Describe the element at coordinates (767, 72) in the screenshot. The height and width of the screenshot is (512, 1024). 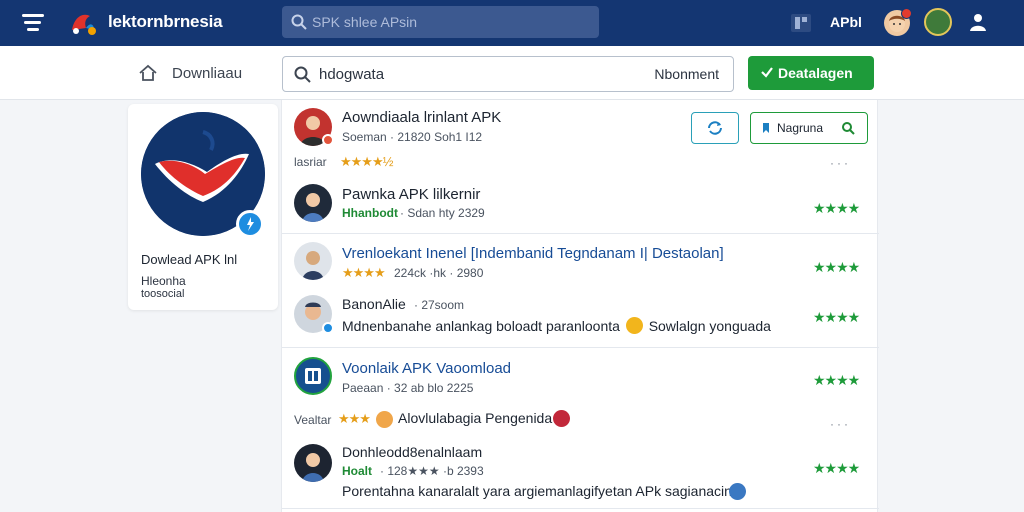
I see `check-icon` at that location.